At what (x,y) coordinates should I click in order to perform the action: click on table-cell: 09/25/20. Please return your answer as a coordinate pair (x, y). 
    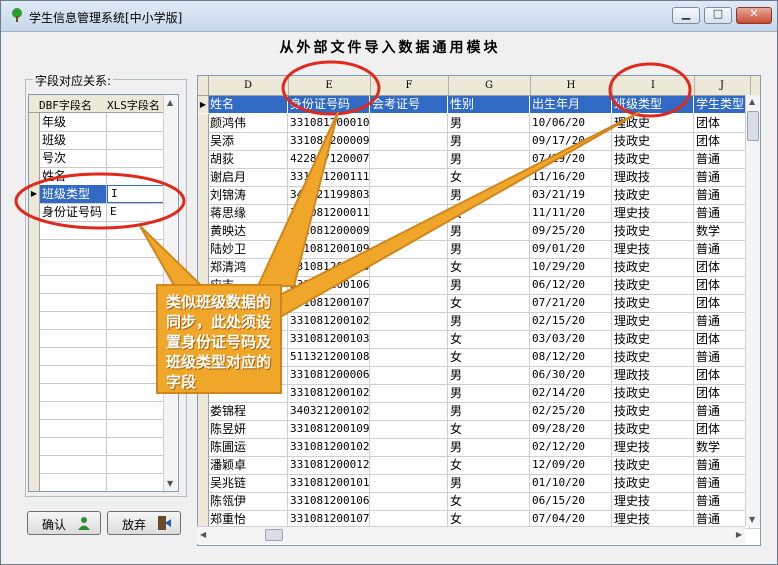
    Looking at the image, I should click on (571, 231).